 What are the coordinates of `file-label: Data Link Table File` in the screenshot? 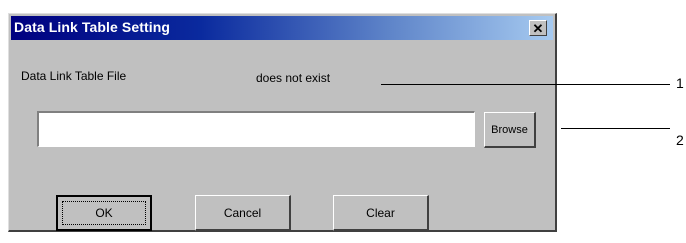 It's located at (74, 76).